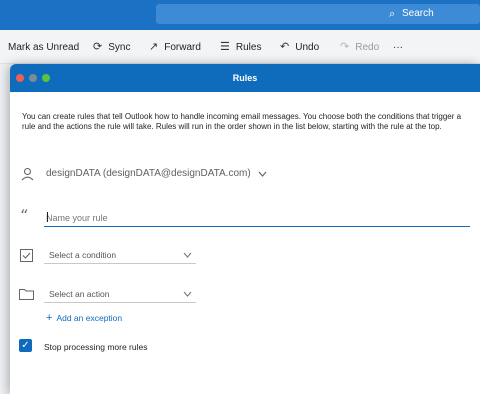 Image resolution: width=480 pixels, height=394 pixels. I want to click on more-options-button: ···, so click(398, 47).